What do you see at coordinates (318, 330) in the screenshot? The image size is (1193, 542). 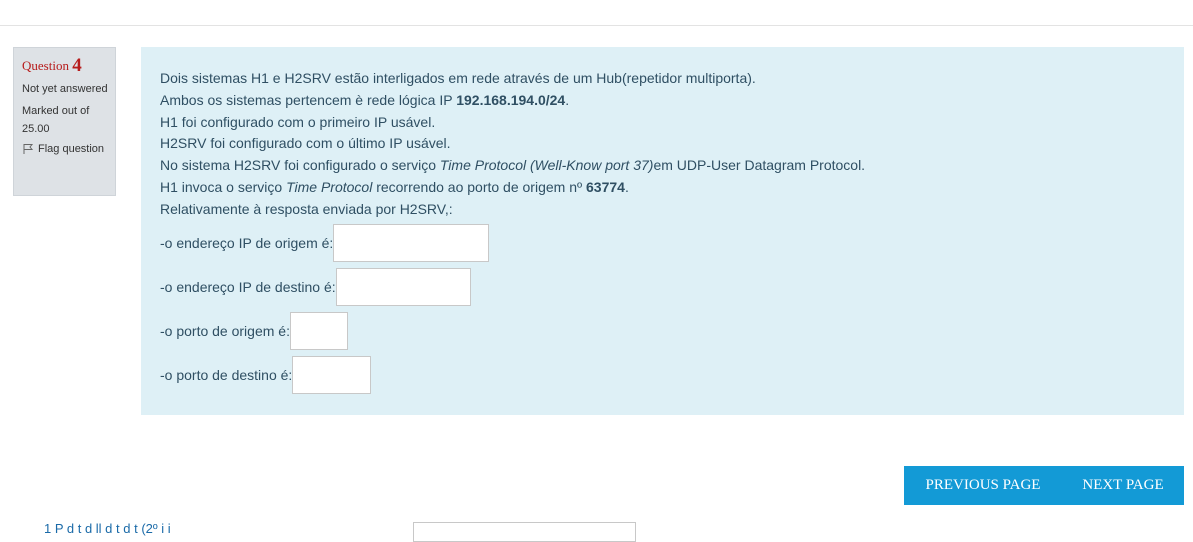 I see `source-port-input` at bounding box center [318, 330].